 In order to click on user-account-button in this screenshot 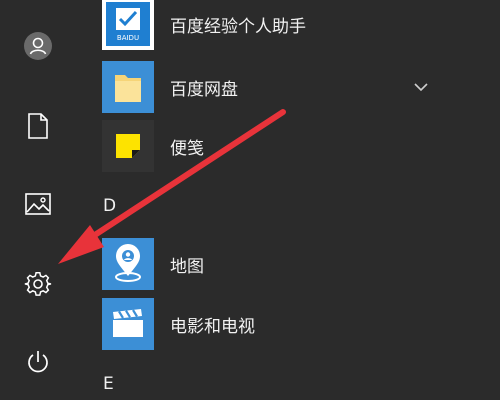, I will do `click(38, 46)`.